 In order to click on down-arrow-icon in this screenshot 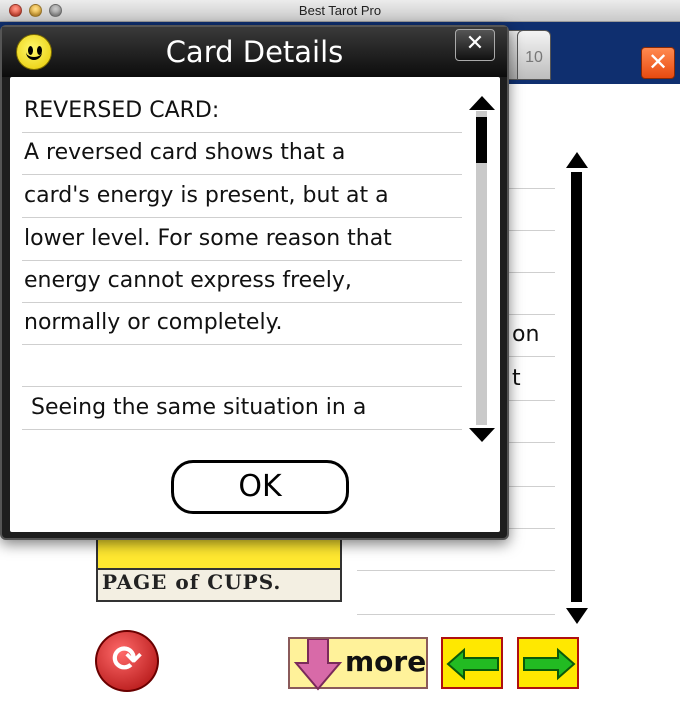, I will do `click(318, 665)`.